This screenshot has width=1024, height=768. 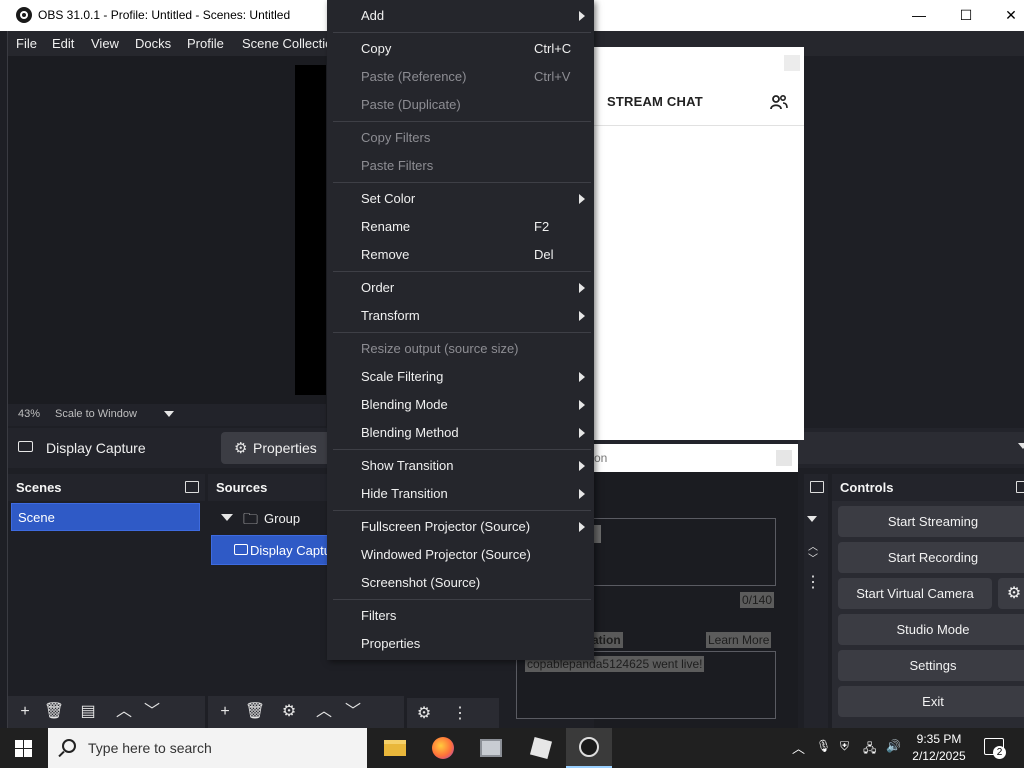 What do you see at coordinates (966, 15) in the screenshot?
I see `maximize-button: ☐` at bounding box center [966, 15].